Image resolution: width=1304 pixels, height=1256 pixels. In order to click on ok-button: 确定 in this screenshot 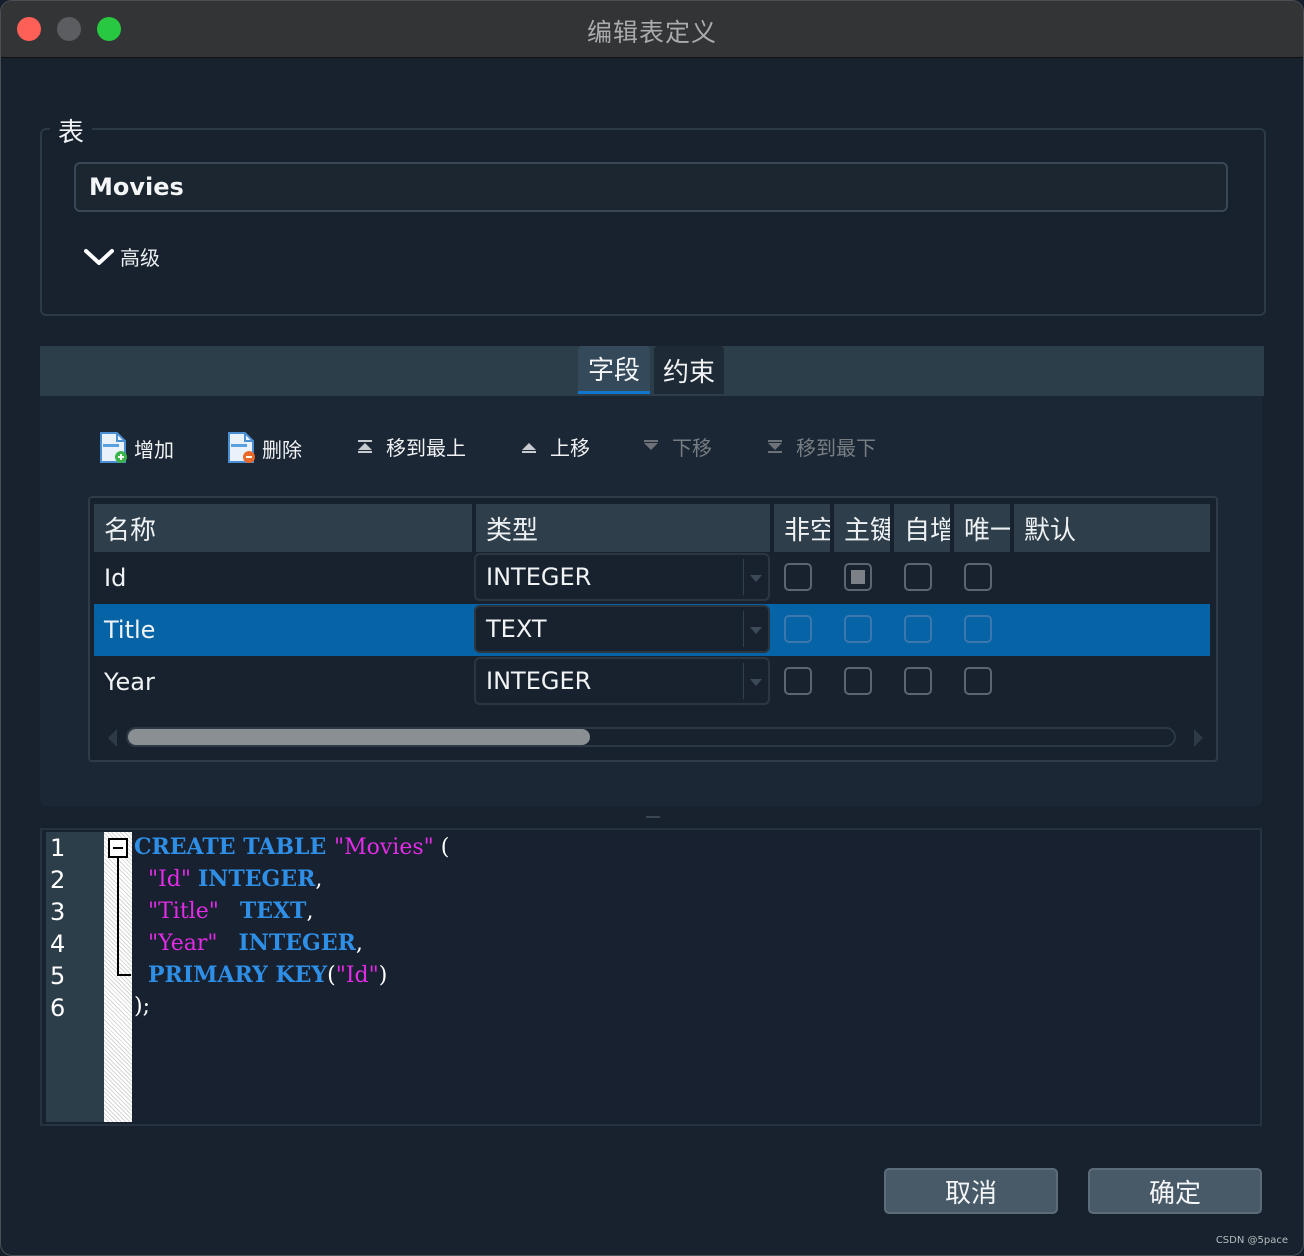, I will do `click(1175, 1191)`.